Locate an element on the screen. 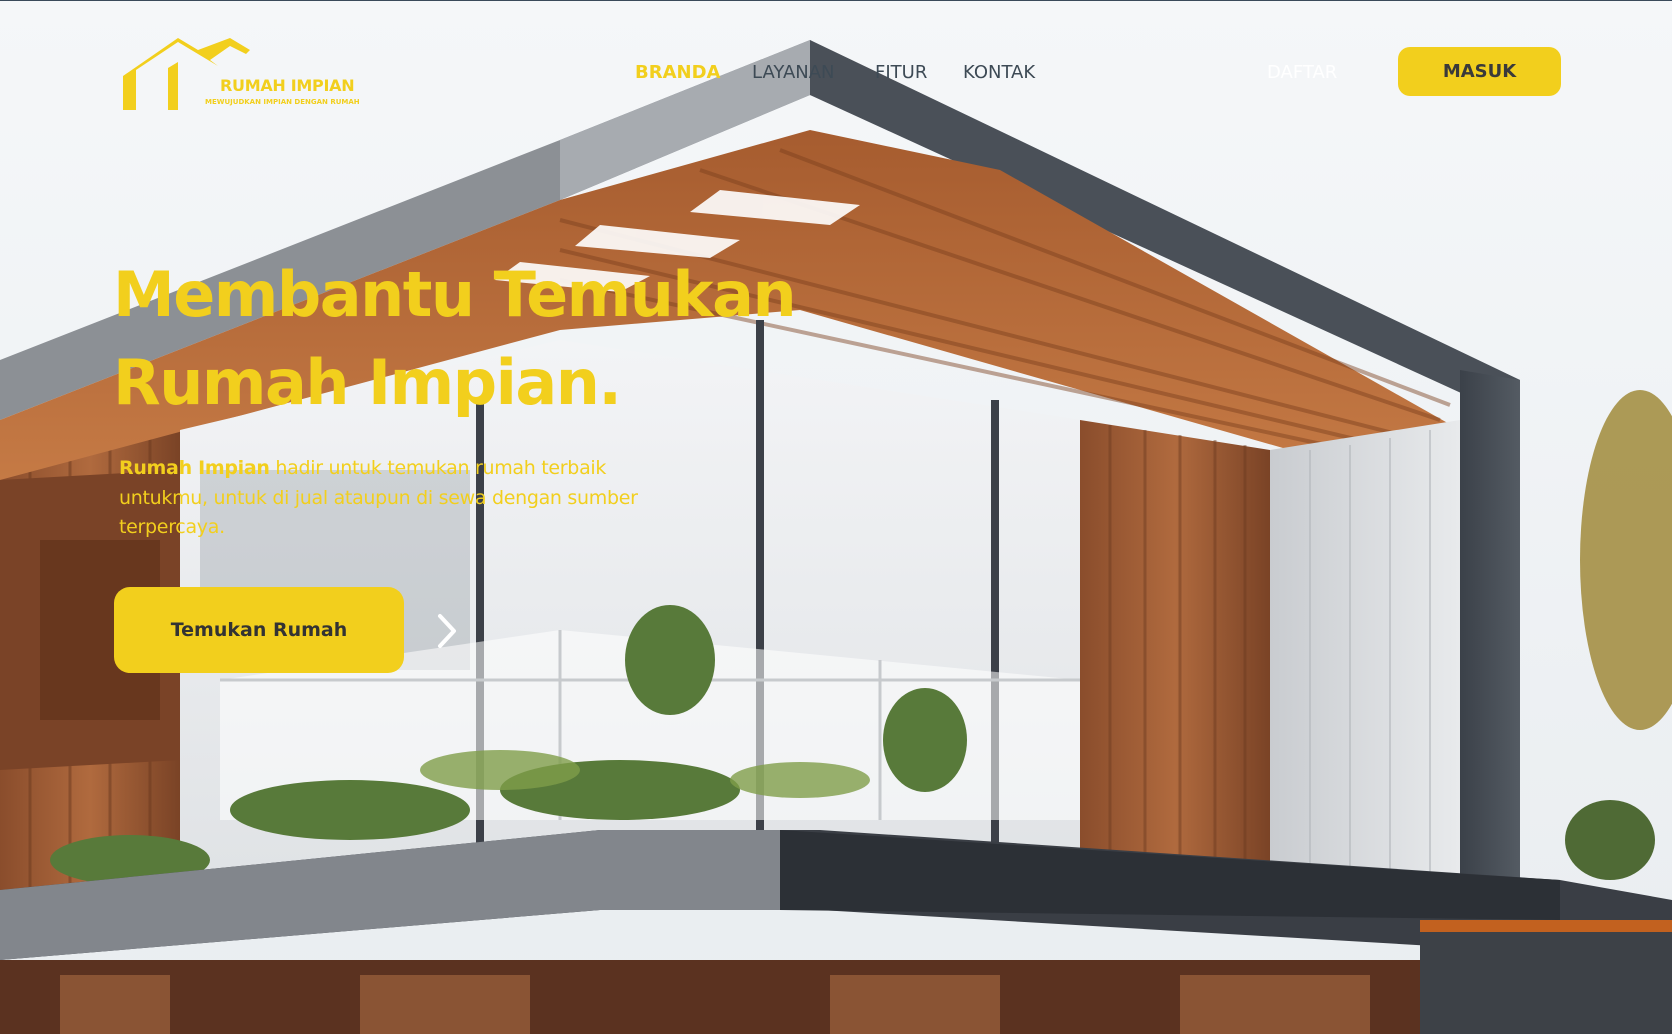 This screenshot has height=1034, width=1672. find-house-button: Temukan Rumah is located at coordinates (259, 630).